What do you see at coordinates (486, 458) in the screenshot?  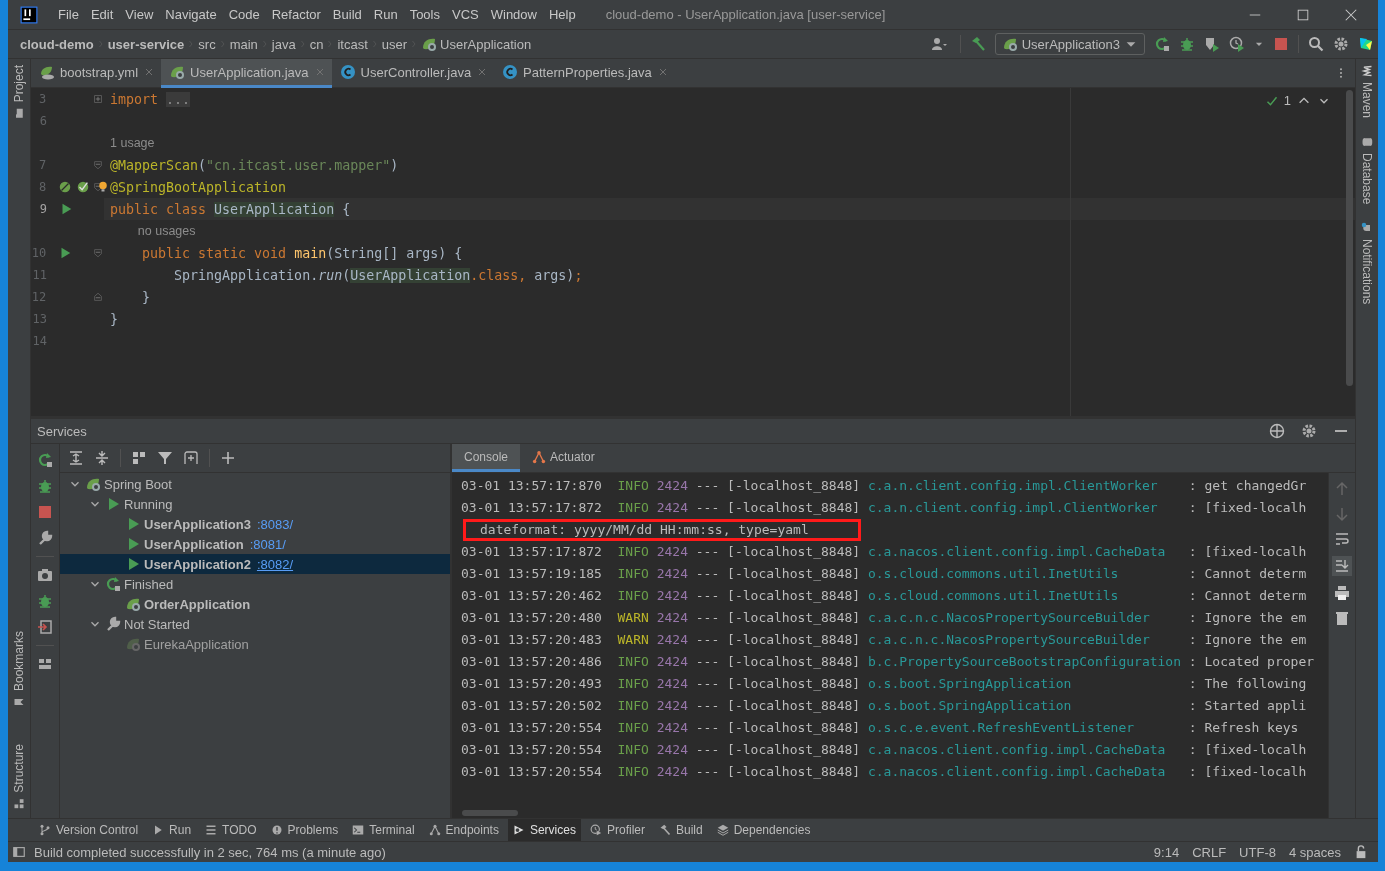 I see `console-tab: Console` at bounding box center [486, 458].